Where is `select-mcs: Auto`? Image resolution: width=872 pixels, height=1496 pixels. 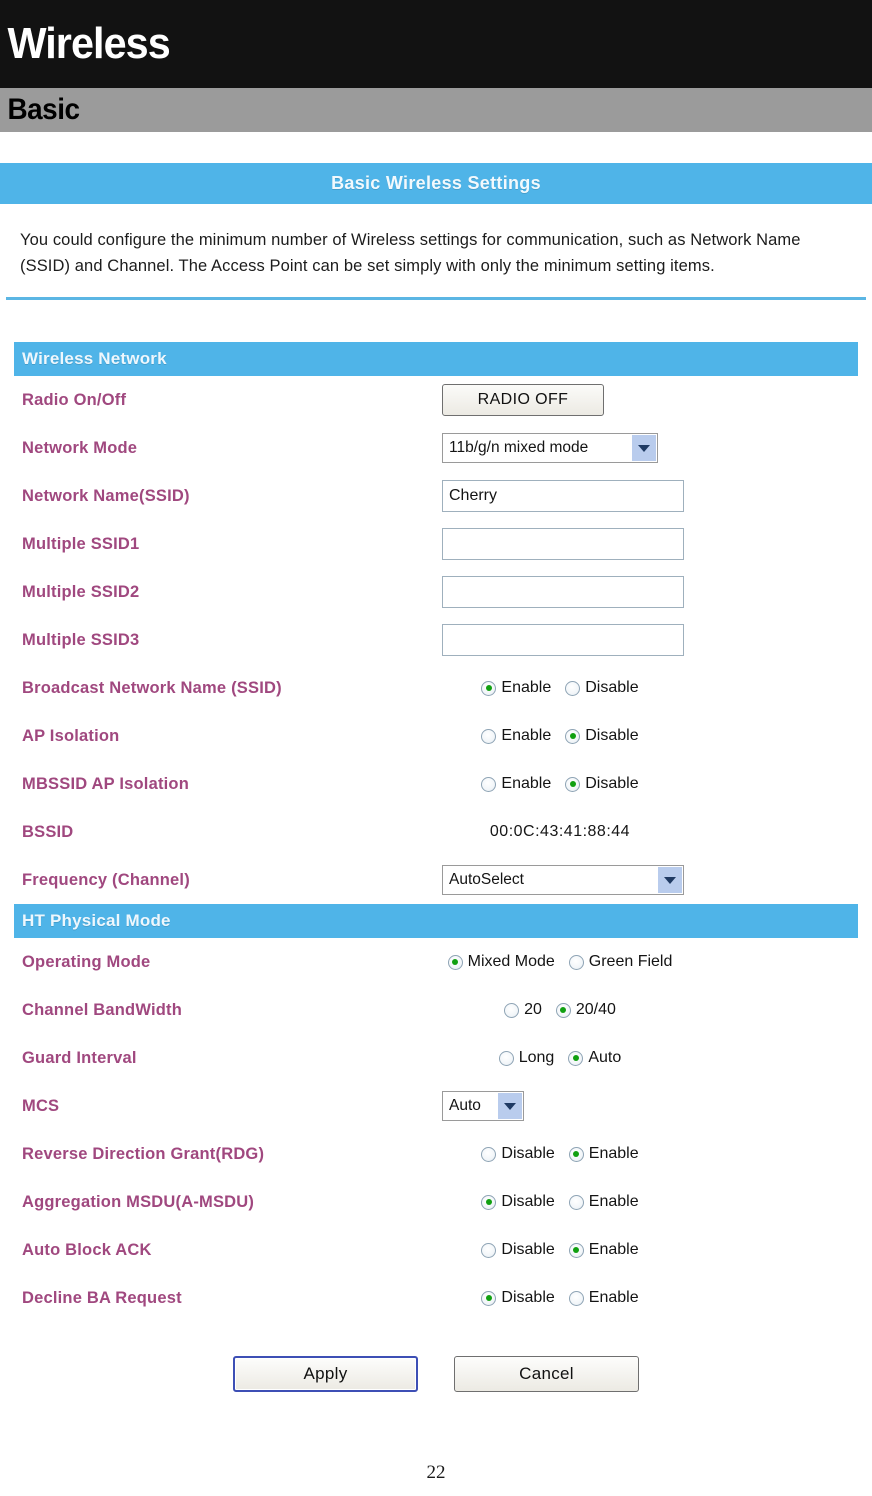 select-mcs: Auto is located at coordinates (483, 1106).